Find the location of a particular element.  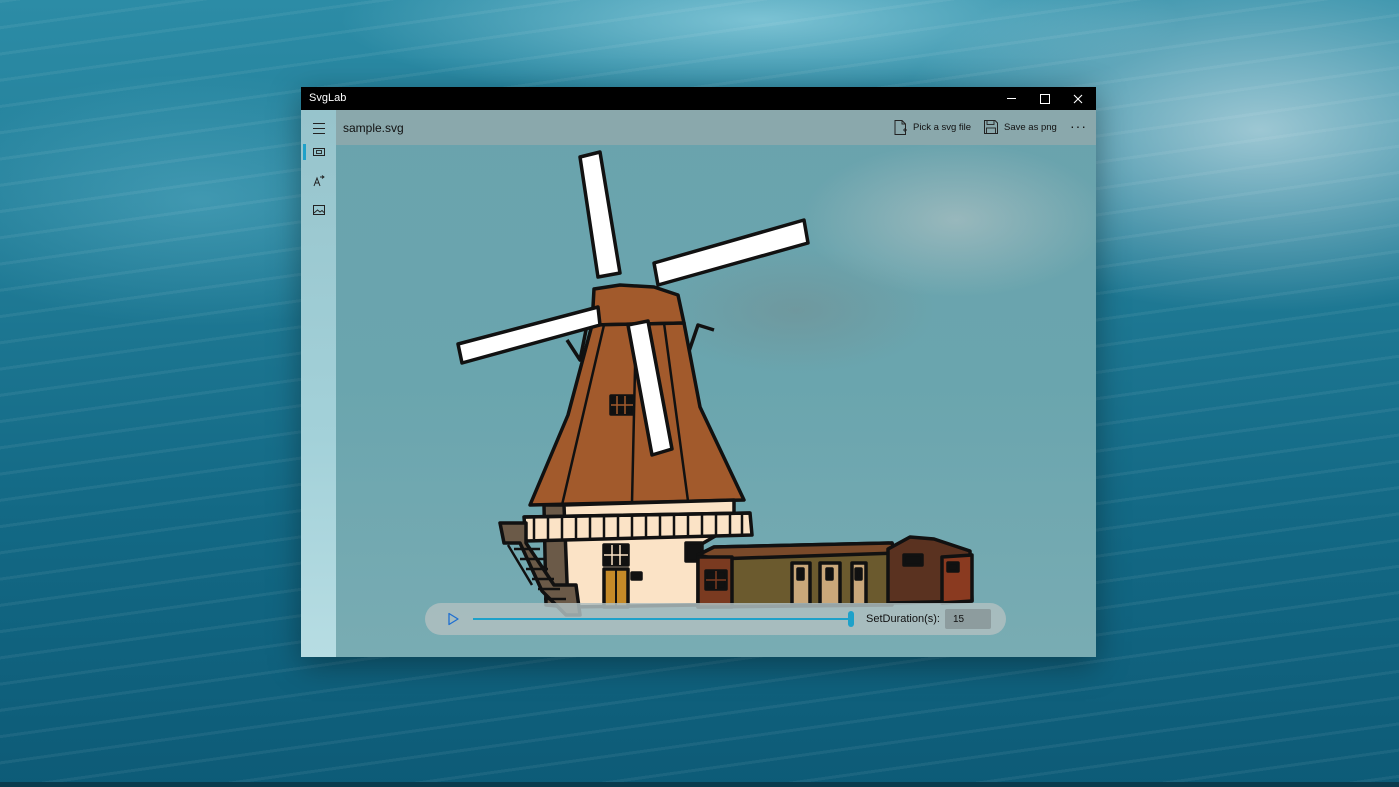

nav-item-image is located at coordinates (318, 210).